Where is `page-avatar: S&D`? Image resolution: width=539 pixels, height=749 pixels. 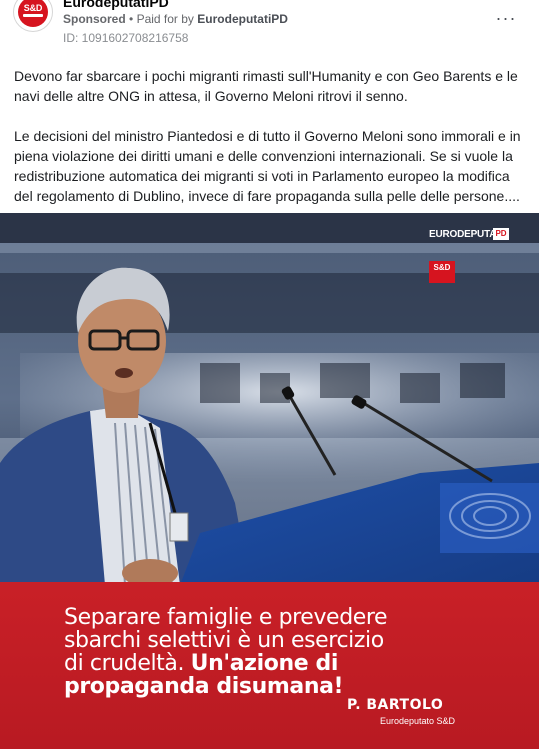 page-avatar: S&D is located at coordinates (33, 16).